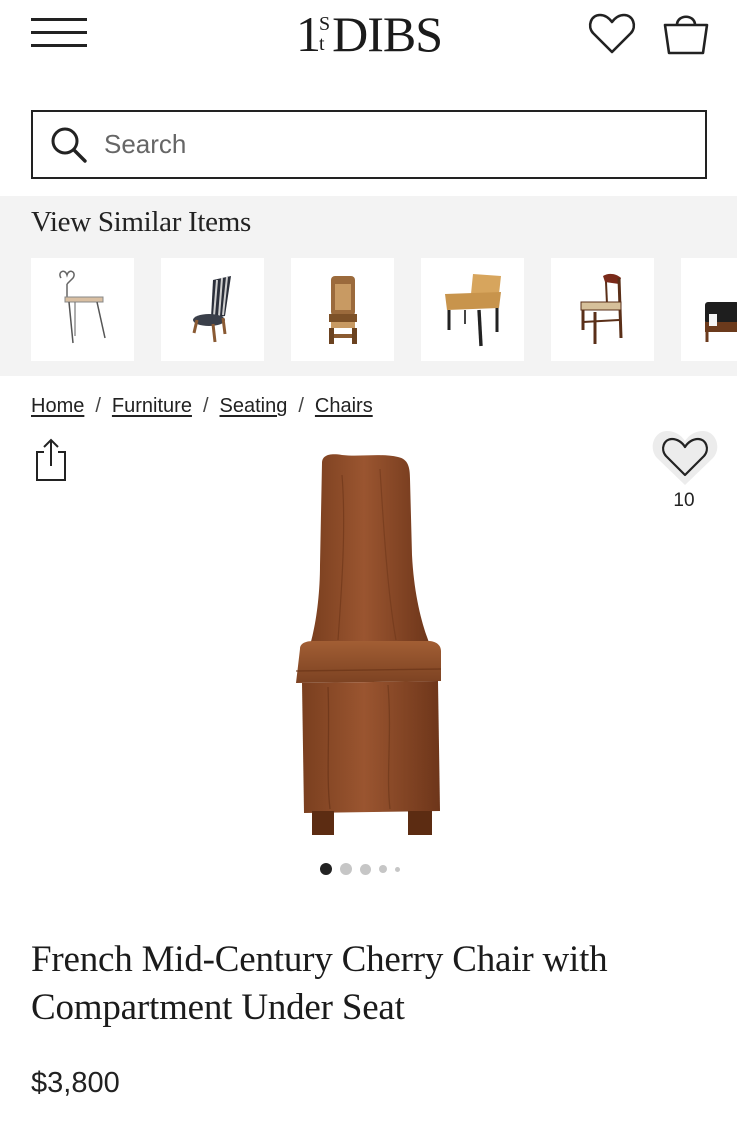  I want to click on breadcrumb-home: Home, so click(57, 406).